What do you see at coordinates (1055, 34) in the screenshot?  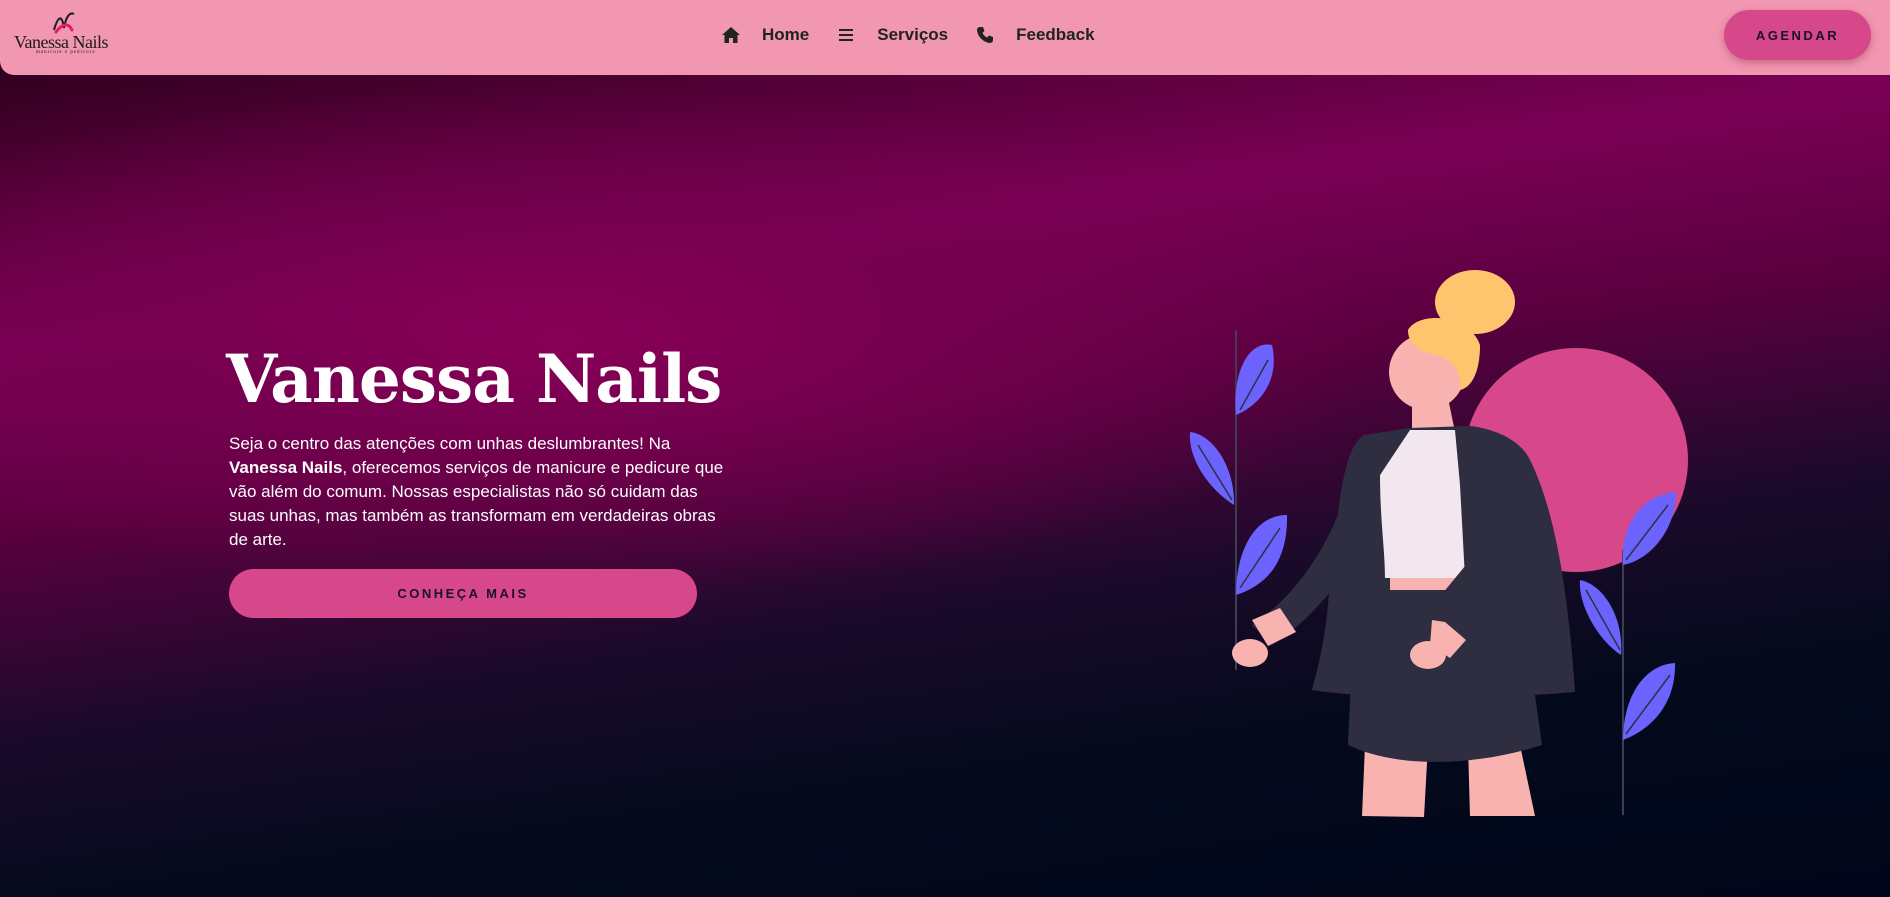 I see `nav-label-feedback: Feedback` at bounding box center [1055, 34].